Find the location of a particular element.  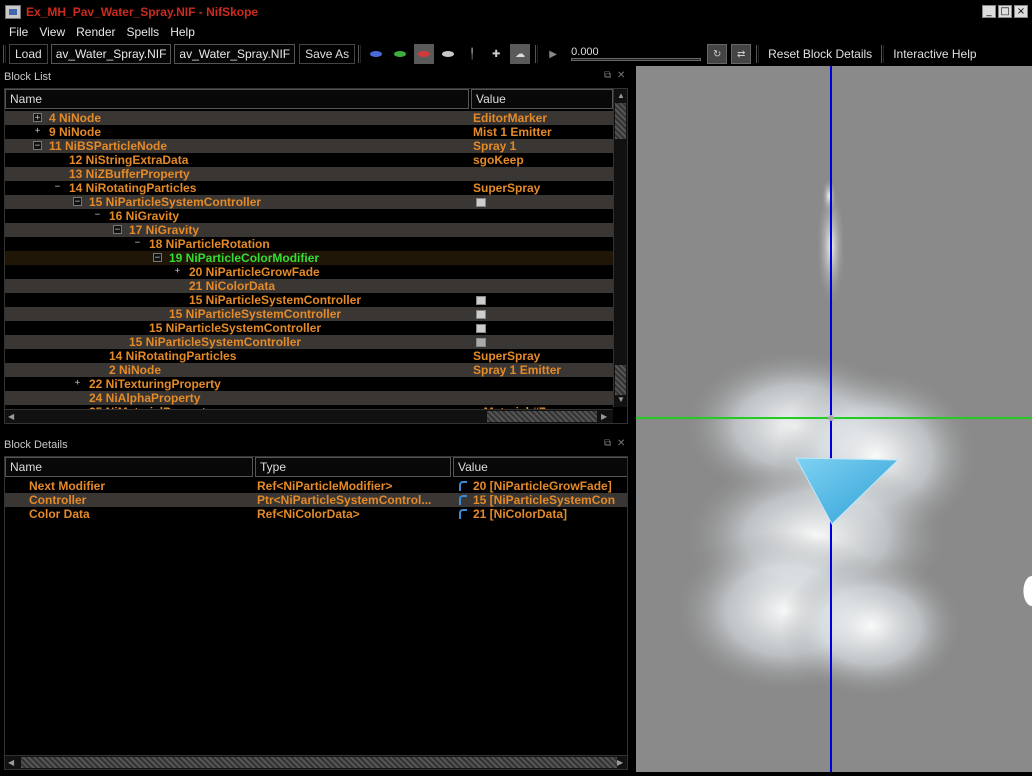

tree-row: + 20 NiParticleGrowFade is located at coordinates (309, 272).